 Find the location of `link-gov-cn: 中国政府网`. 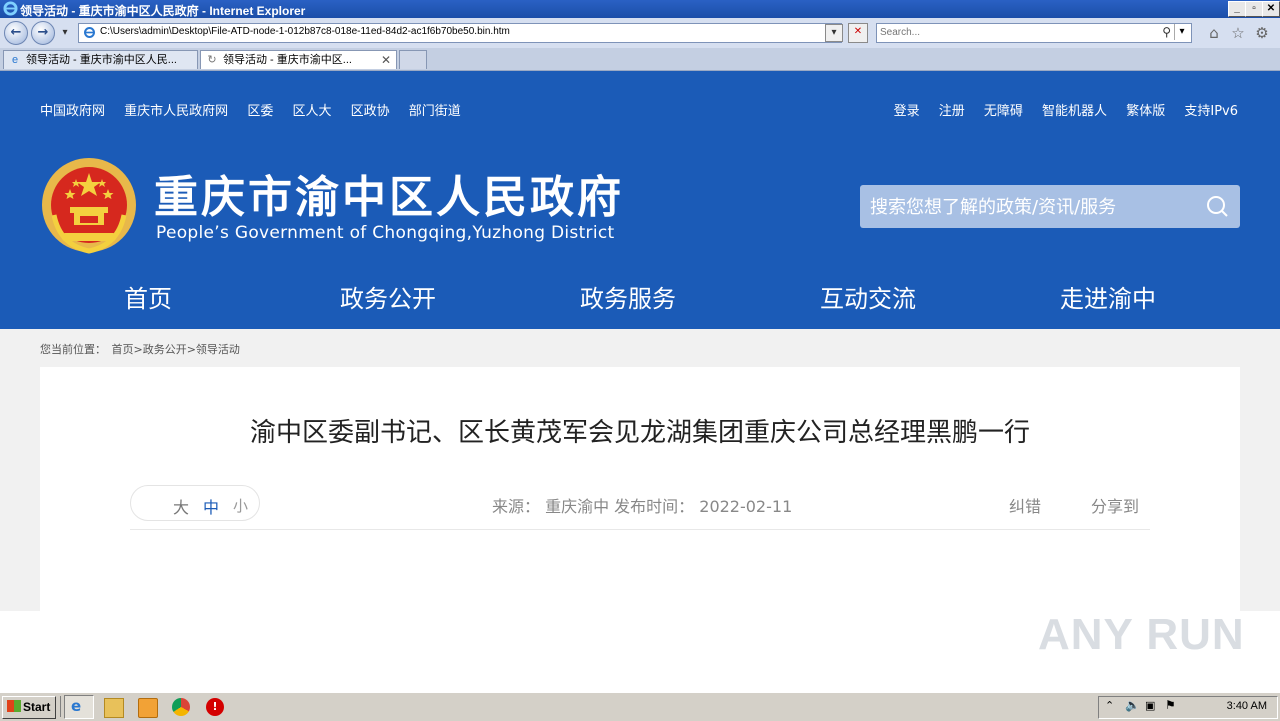

link-gov-cn: 中国政府网 is located at coordinates (72, 111).